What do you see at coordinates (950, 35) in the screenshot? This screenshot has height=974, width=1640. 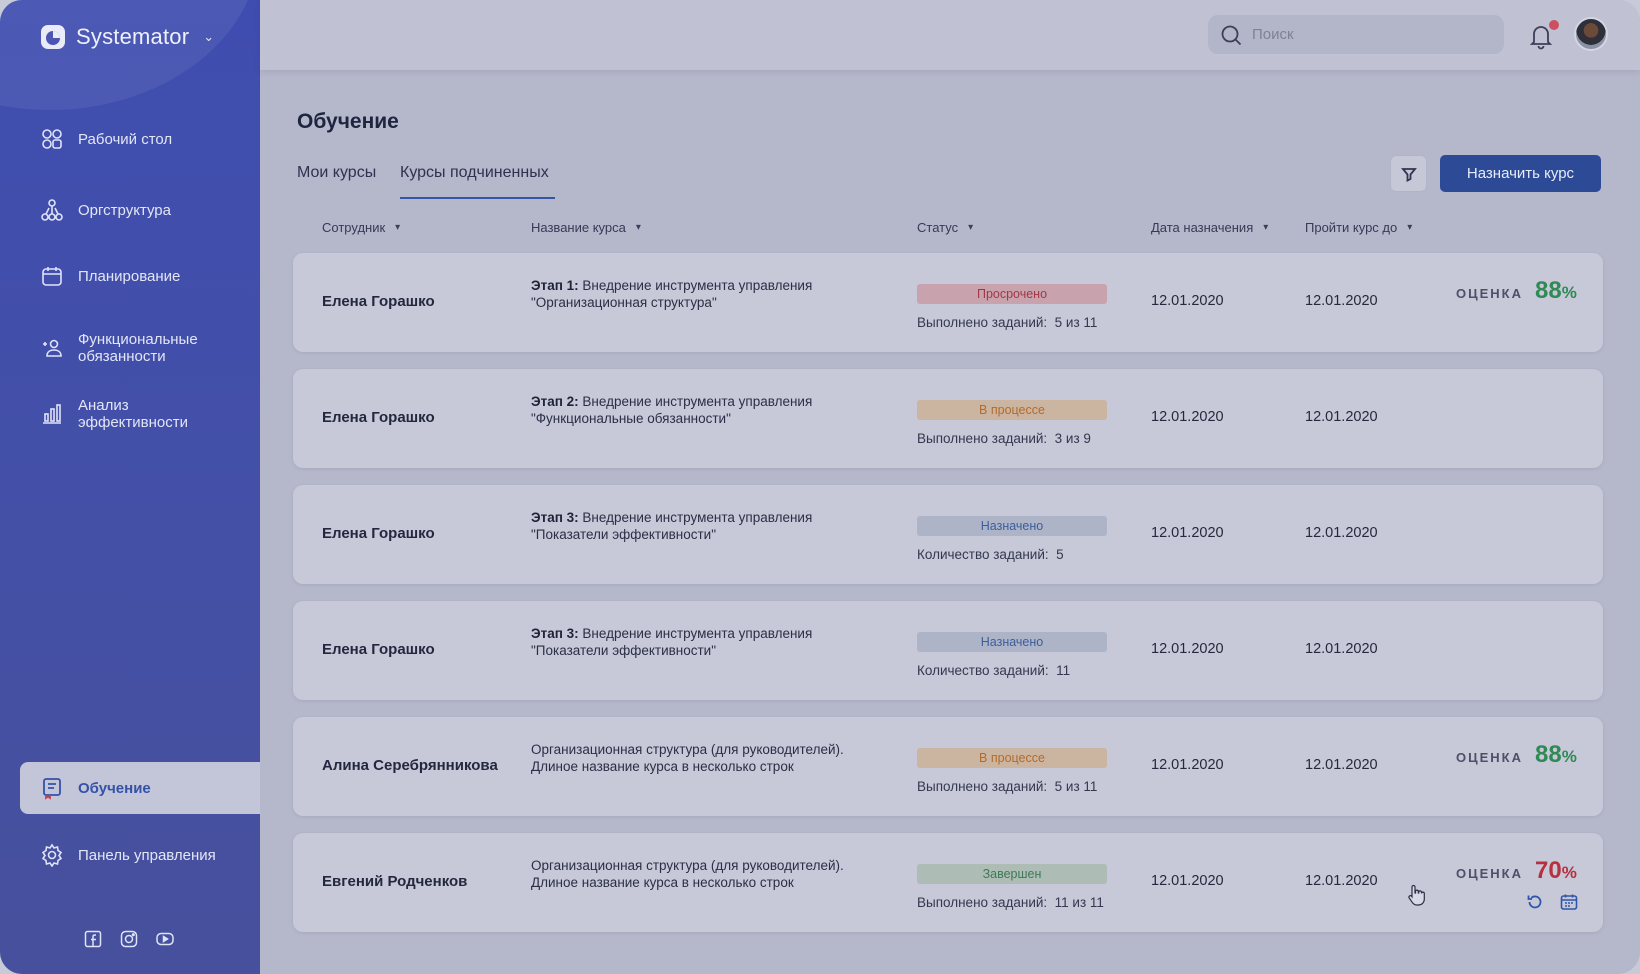 I see `topbar` at bounding box center [950, 35].